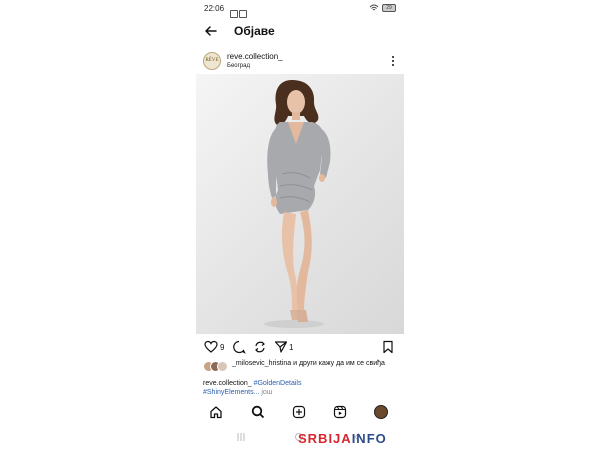 The height and width of the screenshot is (450, 600). What do you see at coordinates (240, 11) in the screenshot?
I see `notification-icons` at bounding box center [240, 11].